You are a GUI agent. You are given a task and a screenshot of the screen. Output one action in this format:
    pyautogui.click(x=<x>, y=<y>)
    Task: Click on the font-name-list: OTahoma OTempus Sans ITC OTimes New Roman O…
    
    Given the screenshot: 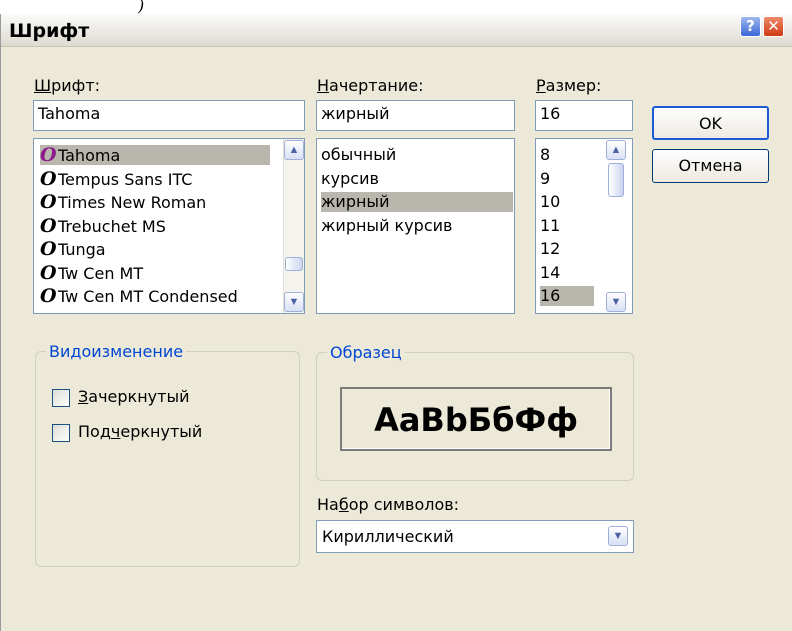 What is the action you would take?
    pyautogui.click(x=169, y=226)
    